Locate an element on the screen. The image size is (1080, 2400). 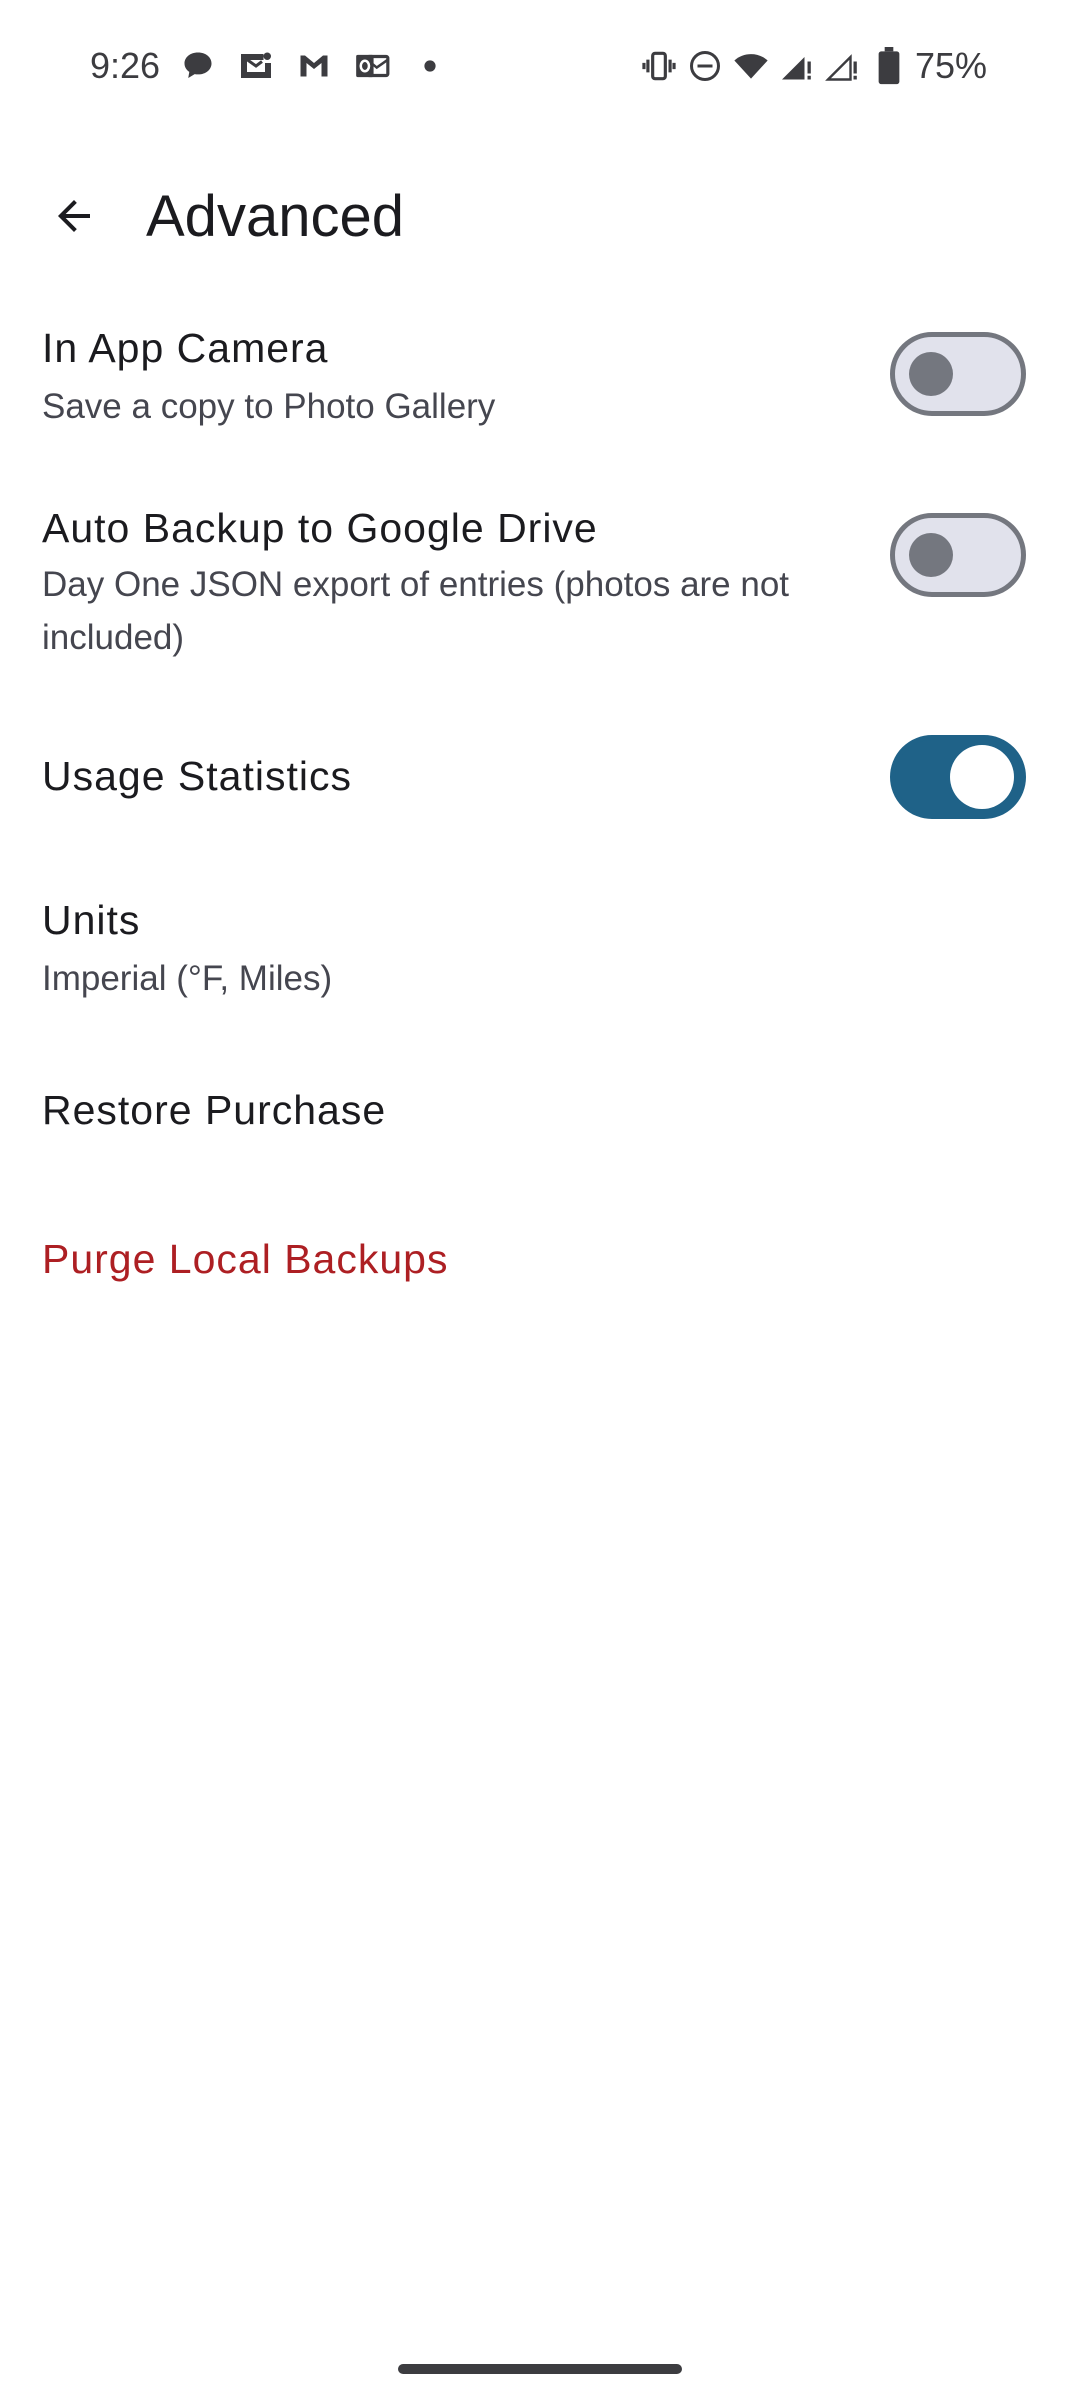
app-bar: Advanced is located at coordinates (540, 215).